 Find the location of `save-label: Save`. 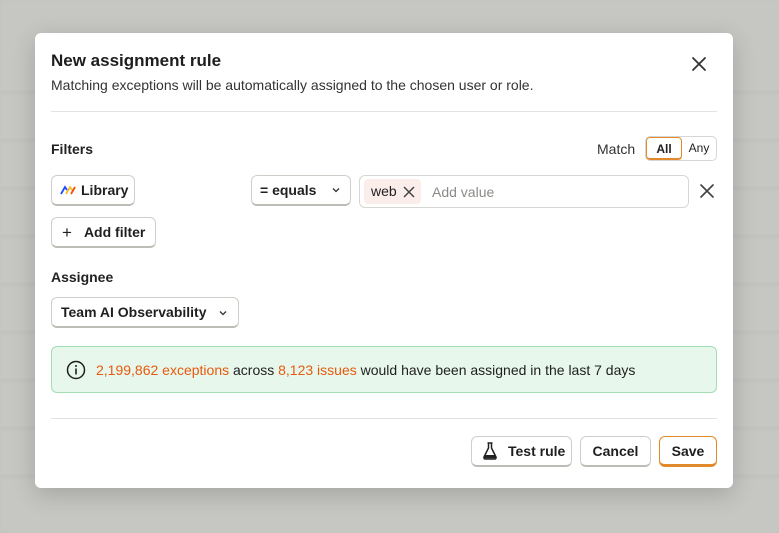

save-label: Save is located at coordinates (688, 450).